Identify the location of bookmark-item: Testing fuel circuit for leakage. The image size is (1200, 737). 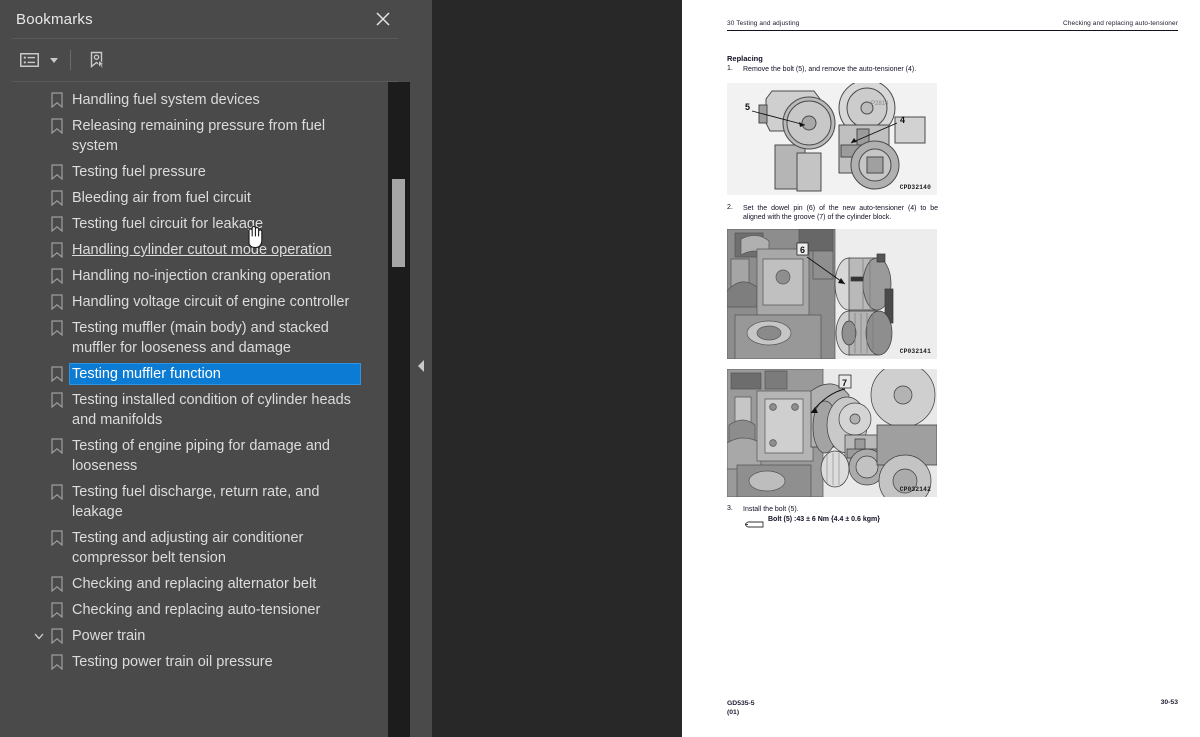
(194, 224).